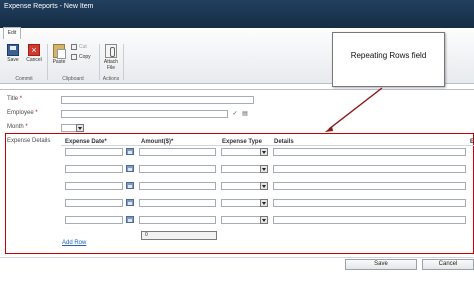 Image resolution: width=474 pixels, height=293 pixels. Describe the element at coordinates (17, 127) in the screenshot. I see `month-label: Month *` at that location.